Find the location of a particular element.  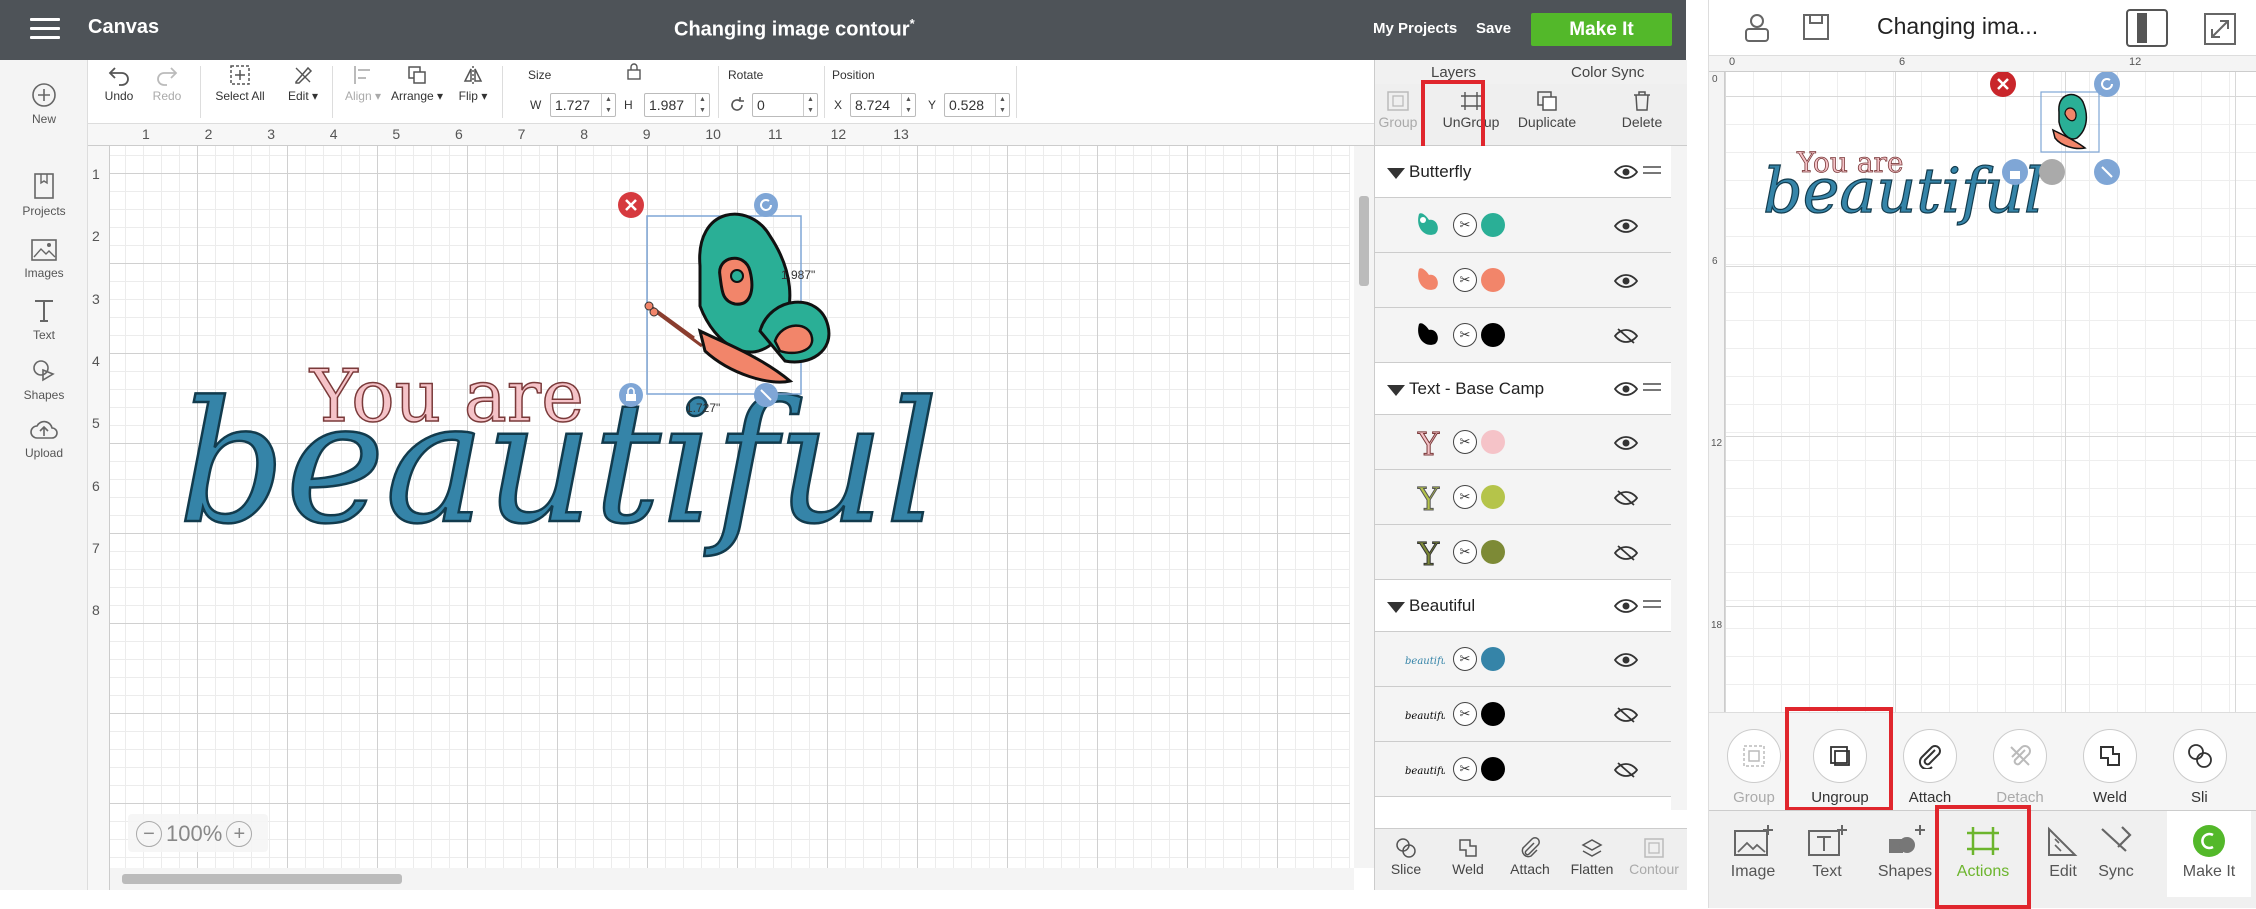

panel-toggle-icon is located at coordinates (2147, 28).